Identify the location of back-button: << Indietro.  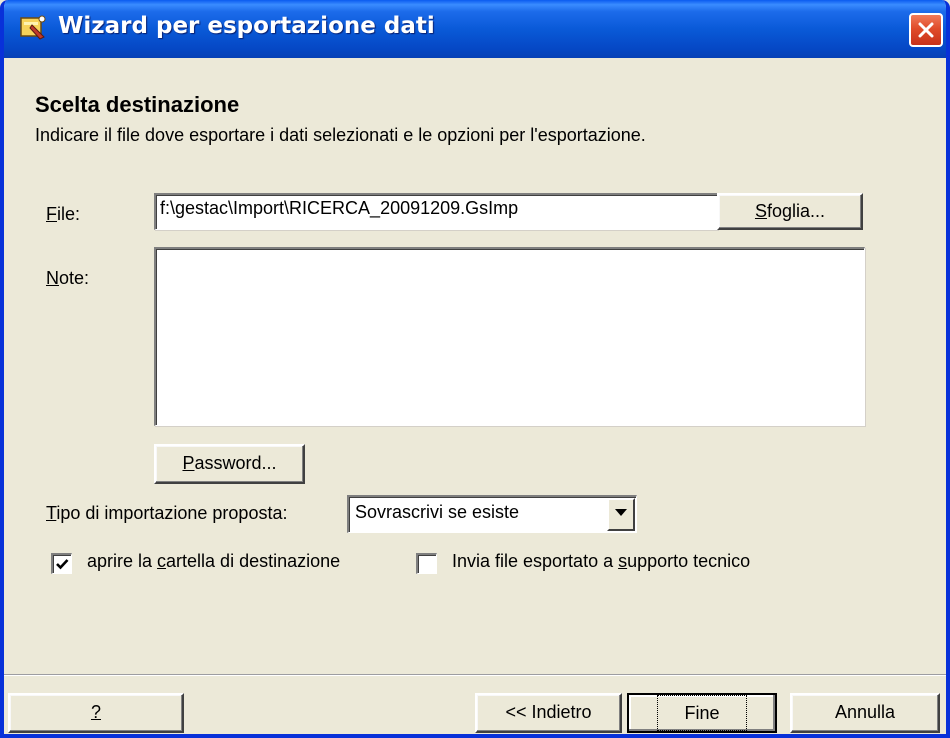
(548, 713).